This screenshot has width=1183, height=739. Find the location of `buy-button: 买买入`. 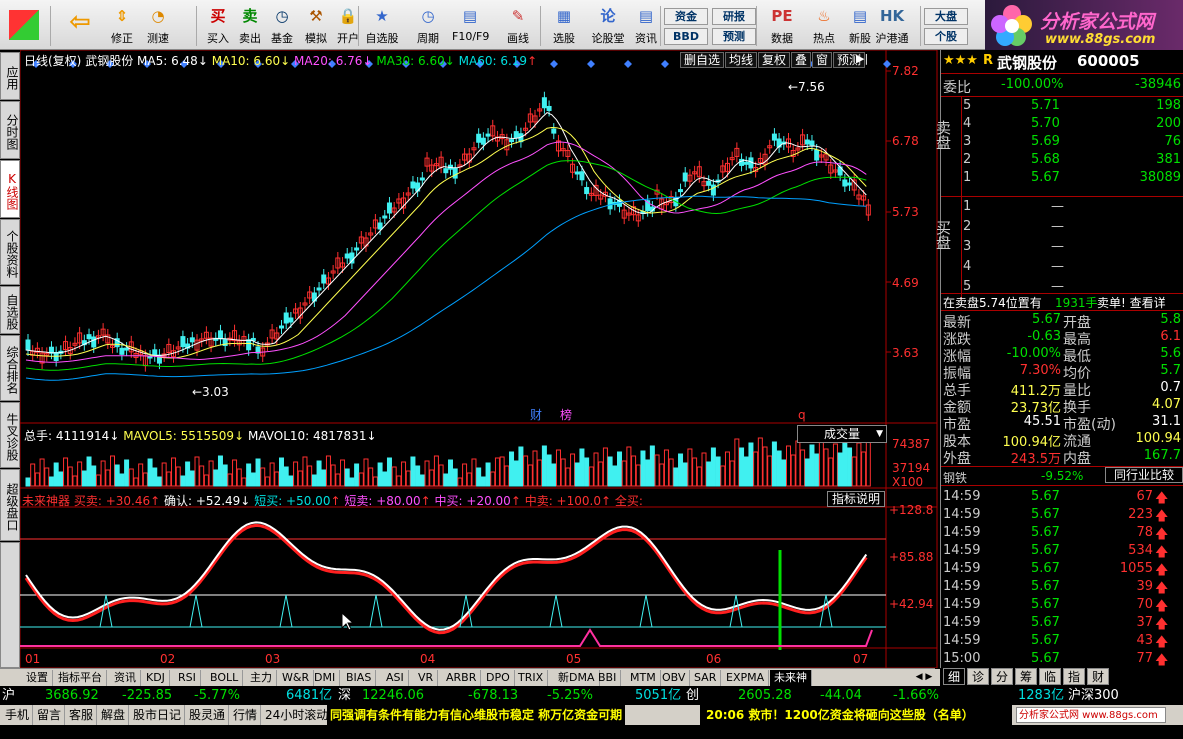

buy-button: 买买入 is located at coordinates (218, 26).